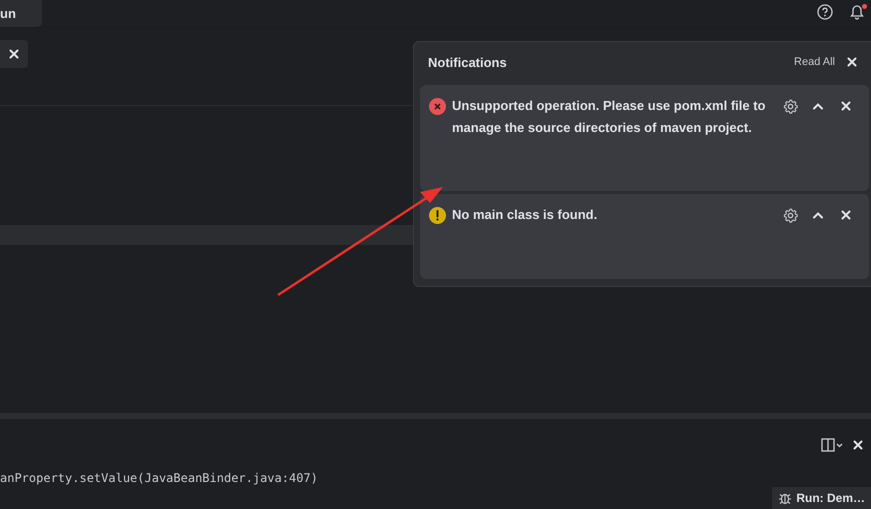 The height and width of the screenshot is (509, 871). What do you see at coordinates (814, 62) in the screenshot?
I see `read-all-link: Read All` at bounding box center [814, 62].